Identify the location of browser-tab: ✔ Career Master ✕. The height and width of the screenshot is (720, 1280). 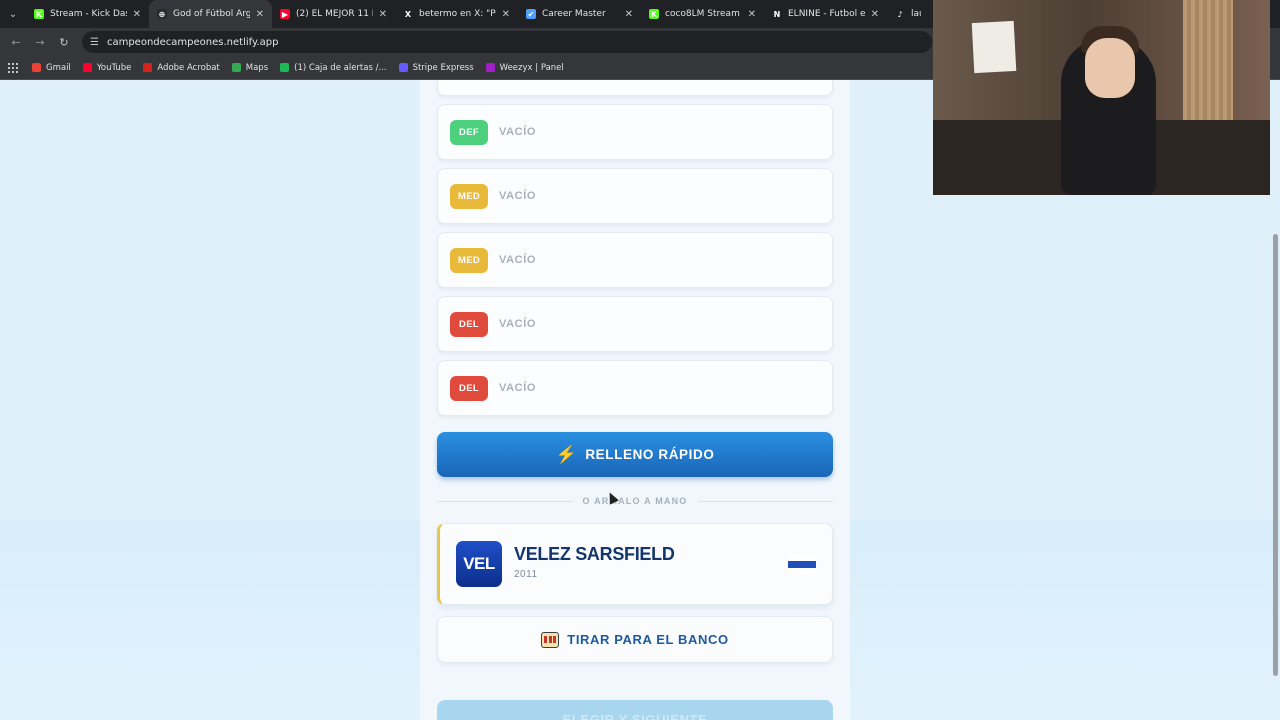
(579, 14).